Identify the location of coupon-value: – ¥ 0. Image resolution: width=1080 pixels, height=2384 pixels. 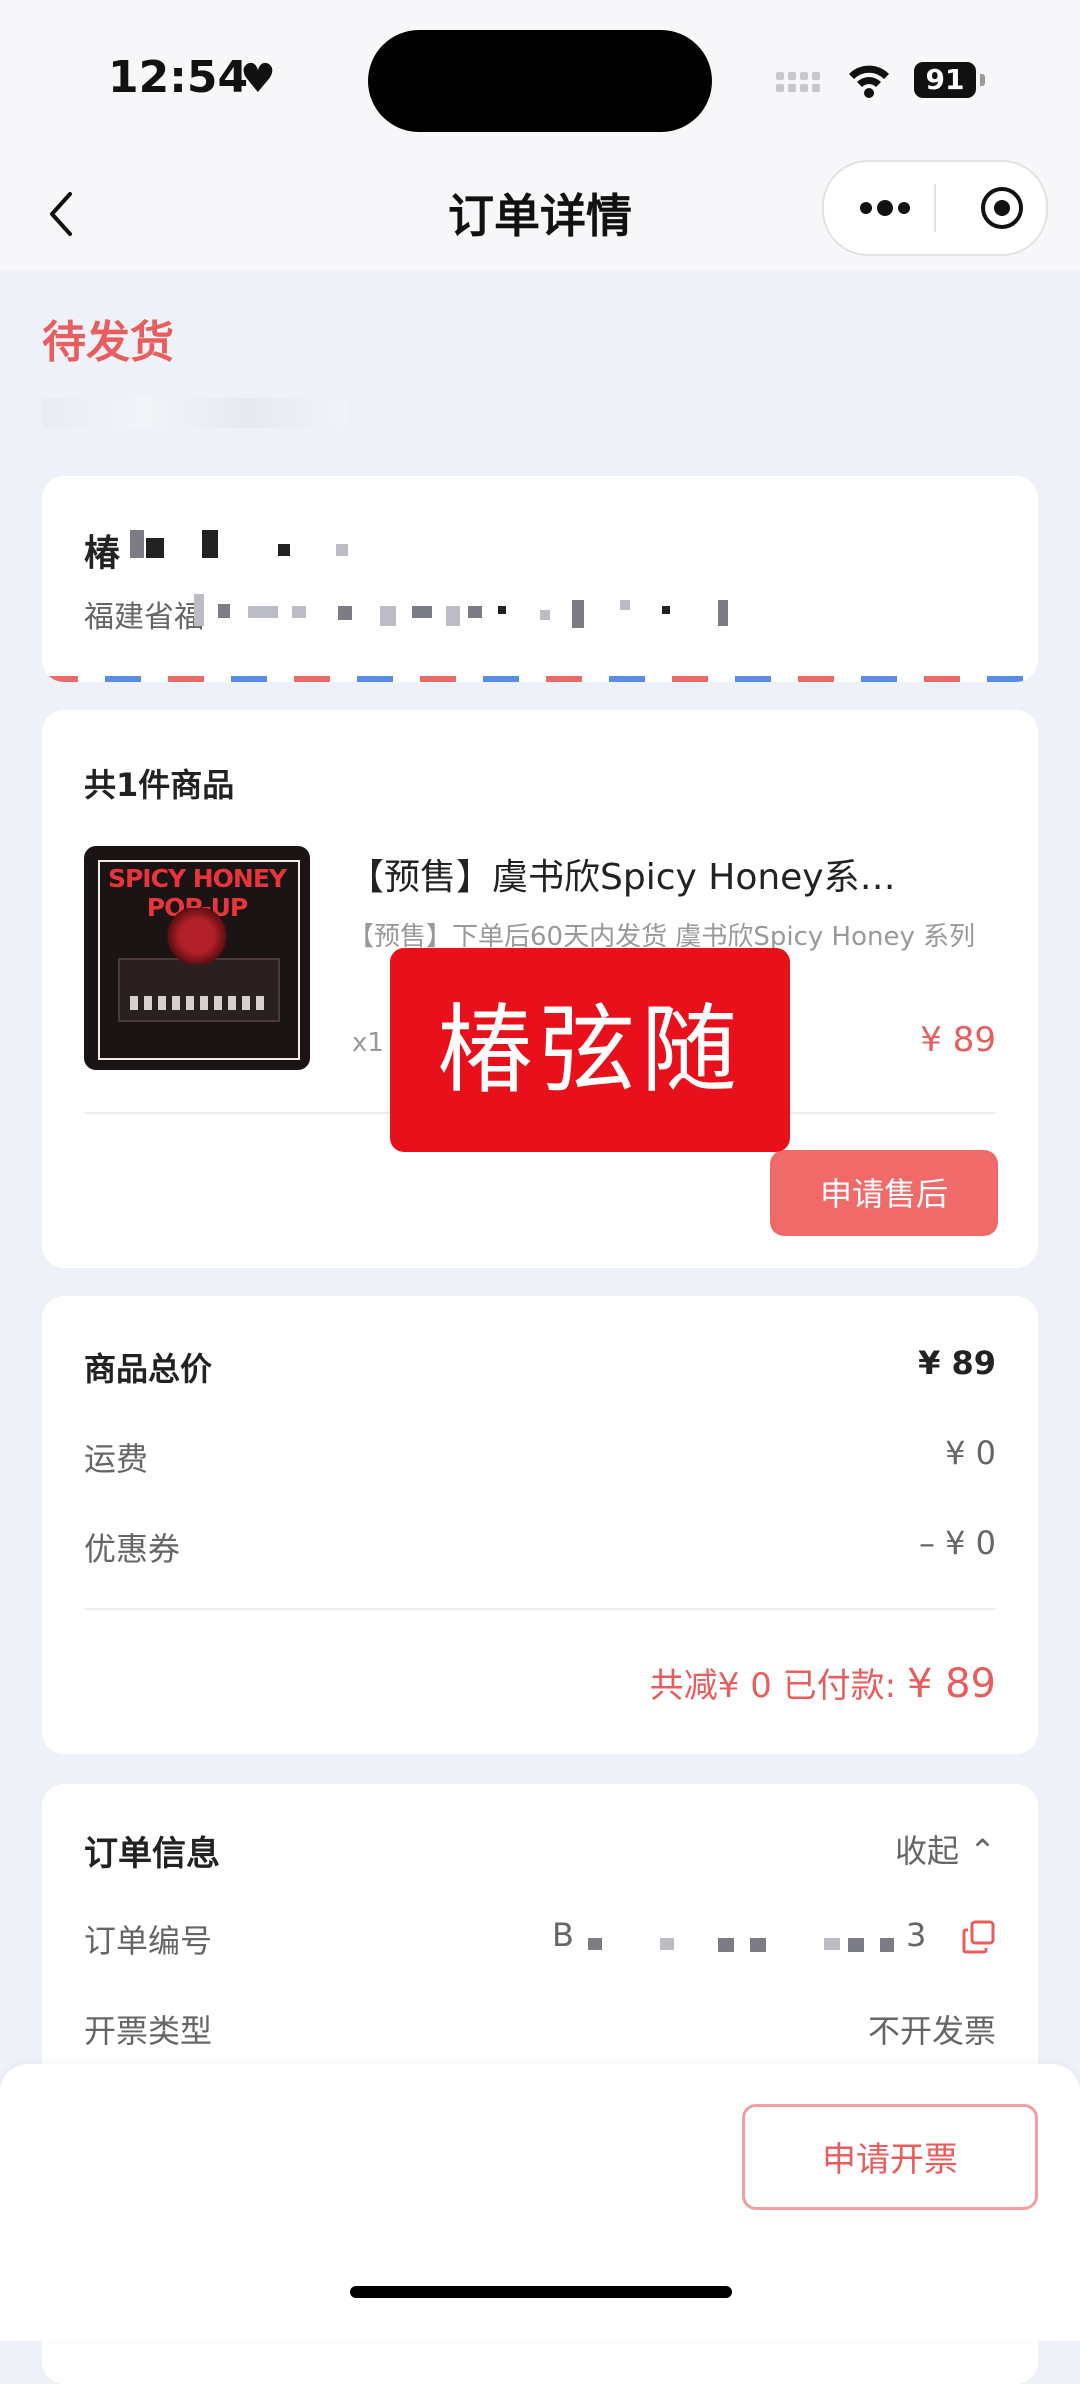
(957, 1543).